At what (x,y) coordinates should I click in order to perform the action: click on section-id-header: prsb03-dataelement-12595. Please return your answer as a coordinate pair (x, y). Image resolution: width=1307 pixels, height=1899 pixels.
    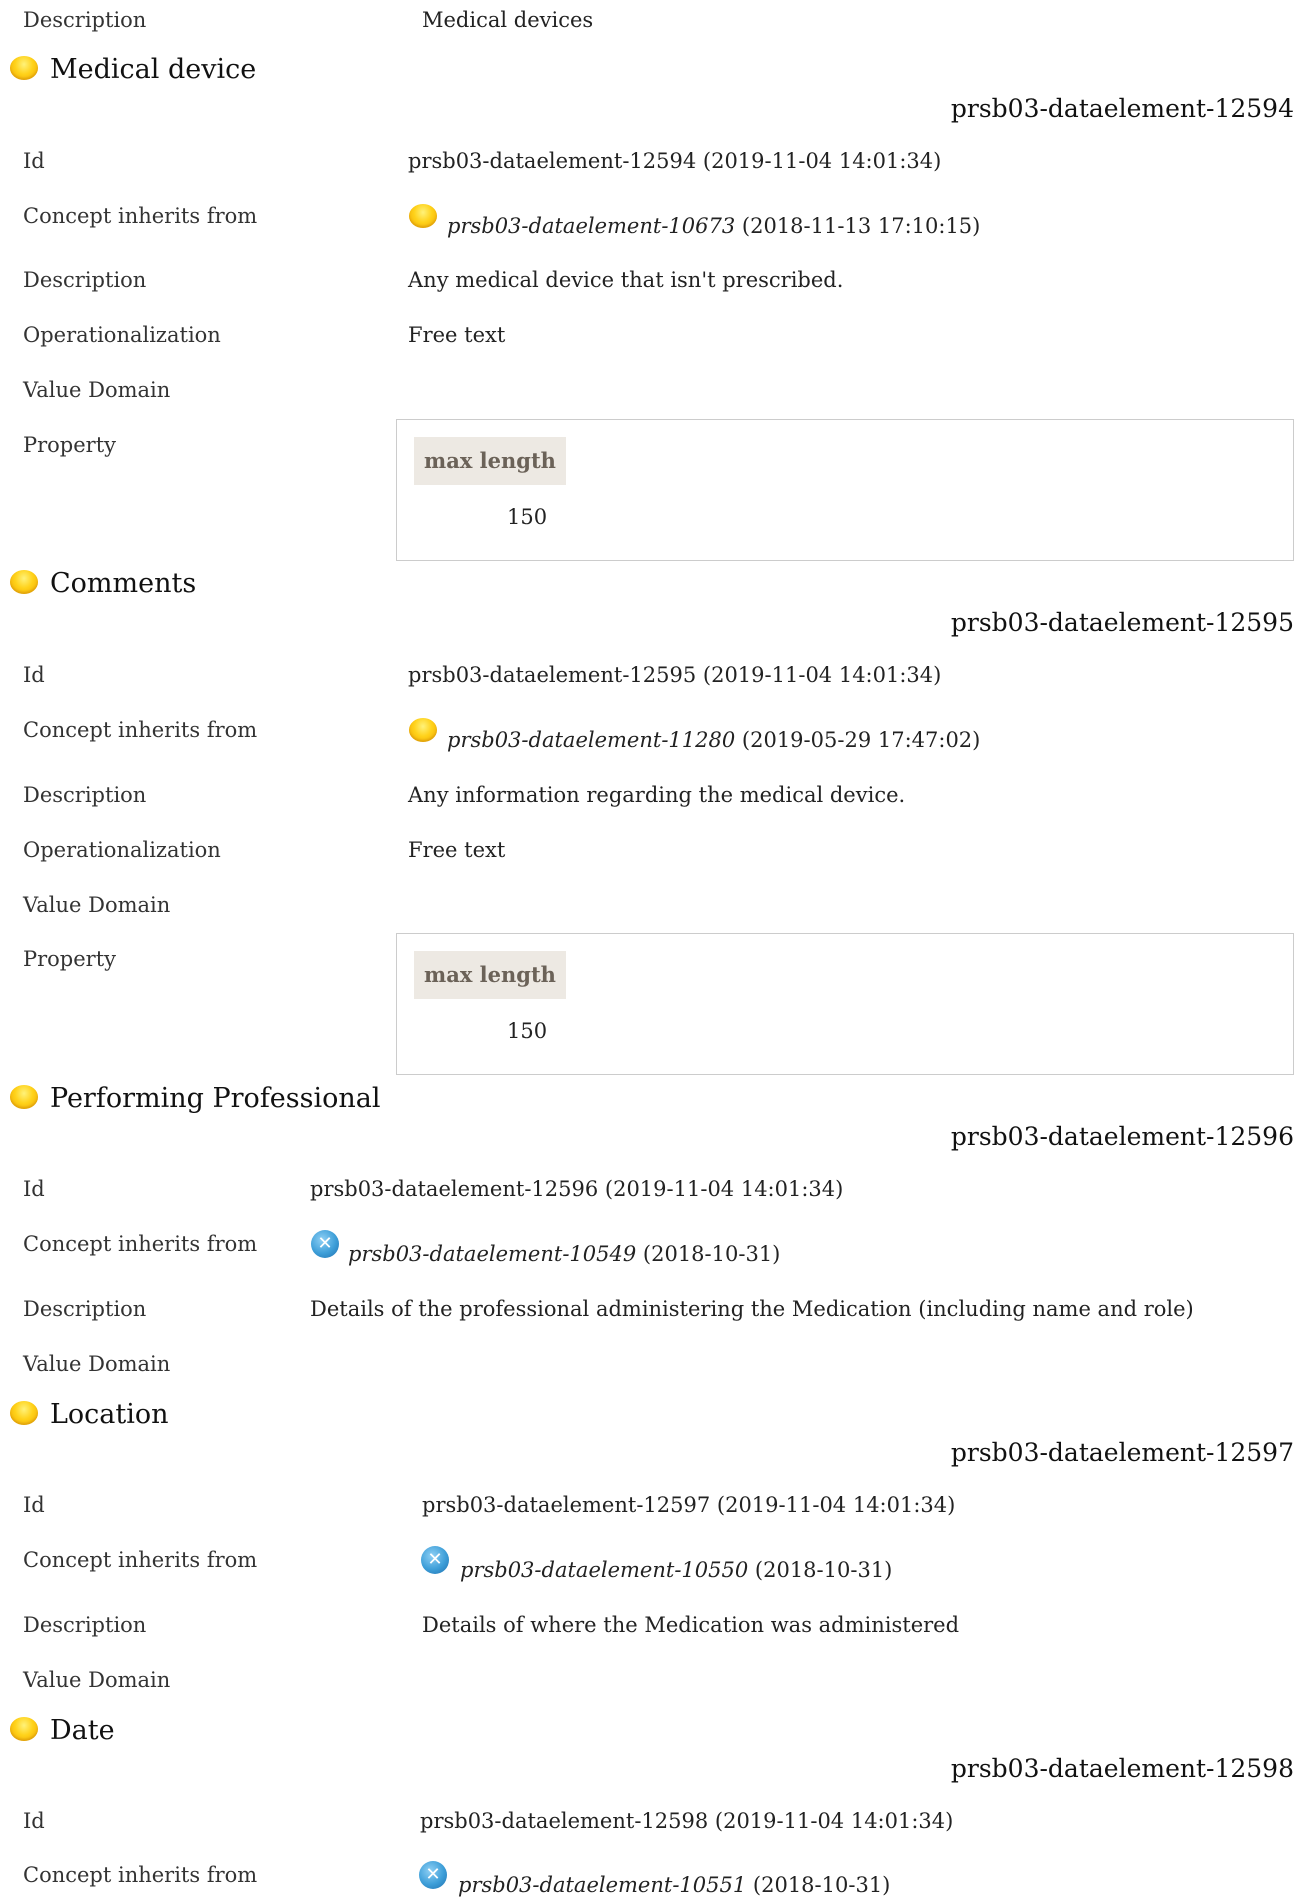
    Looking at the image, I should click on (1122, 622).